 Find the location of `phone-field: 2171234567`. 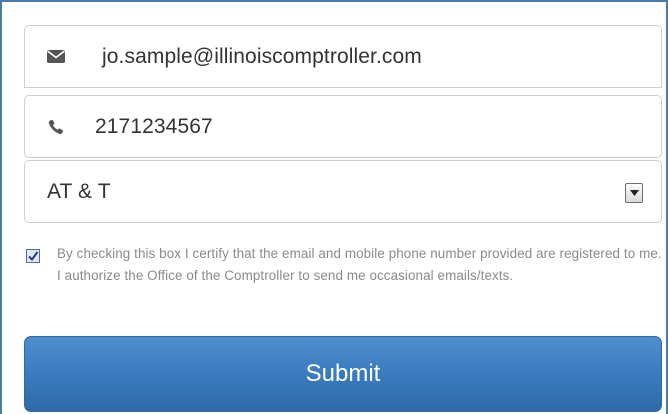

phone-field: 2171234567 is located at coordinates (343, 126).